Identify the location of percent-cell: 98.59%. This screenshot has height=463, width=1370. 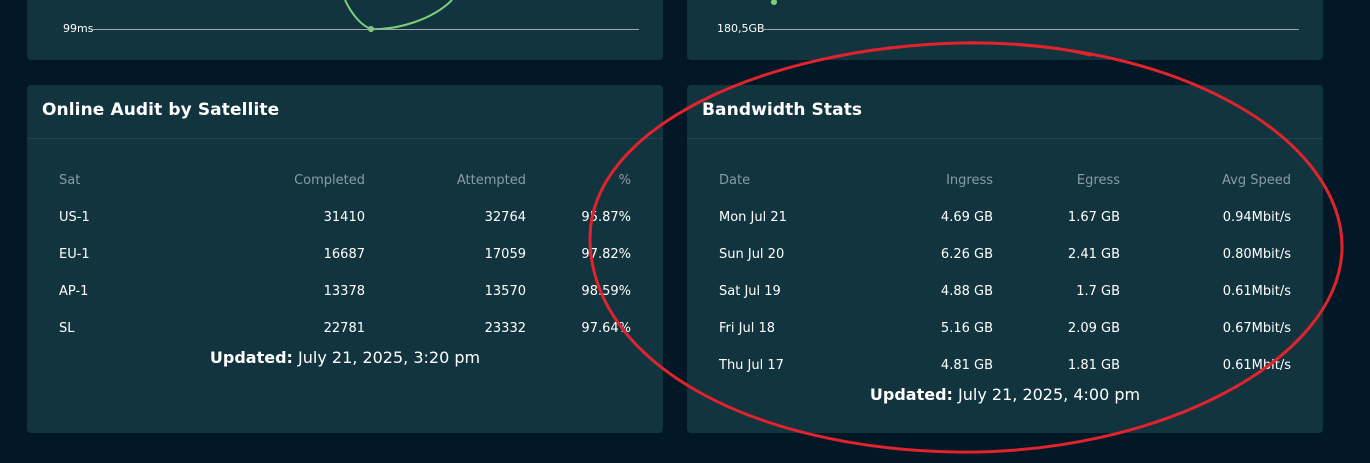
(606, 291).